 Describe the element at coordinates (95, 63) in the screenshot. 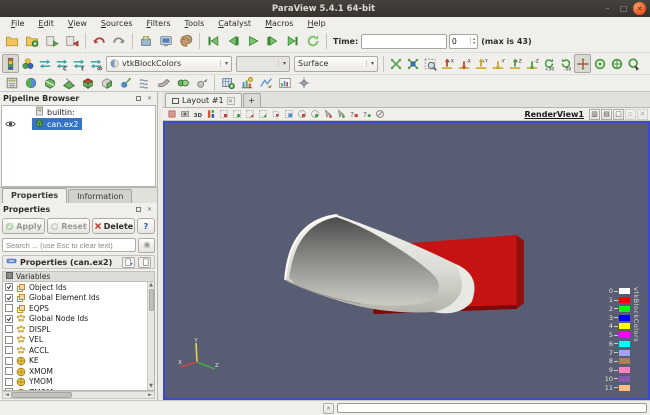

I see `rescale-to-visible-icon` at that location.